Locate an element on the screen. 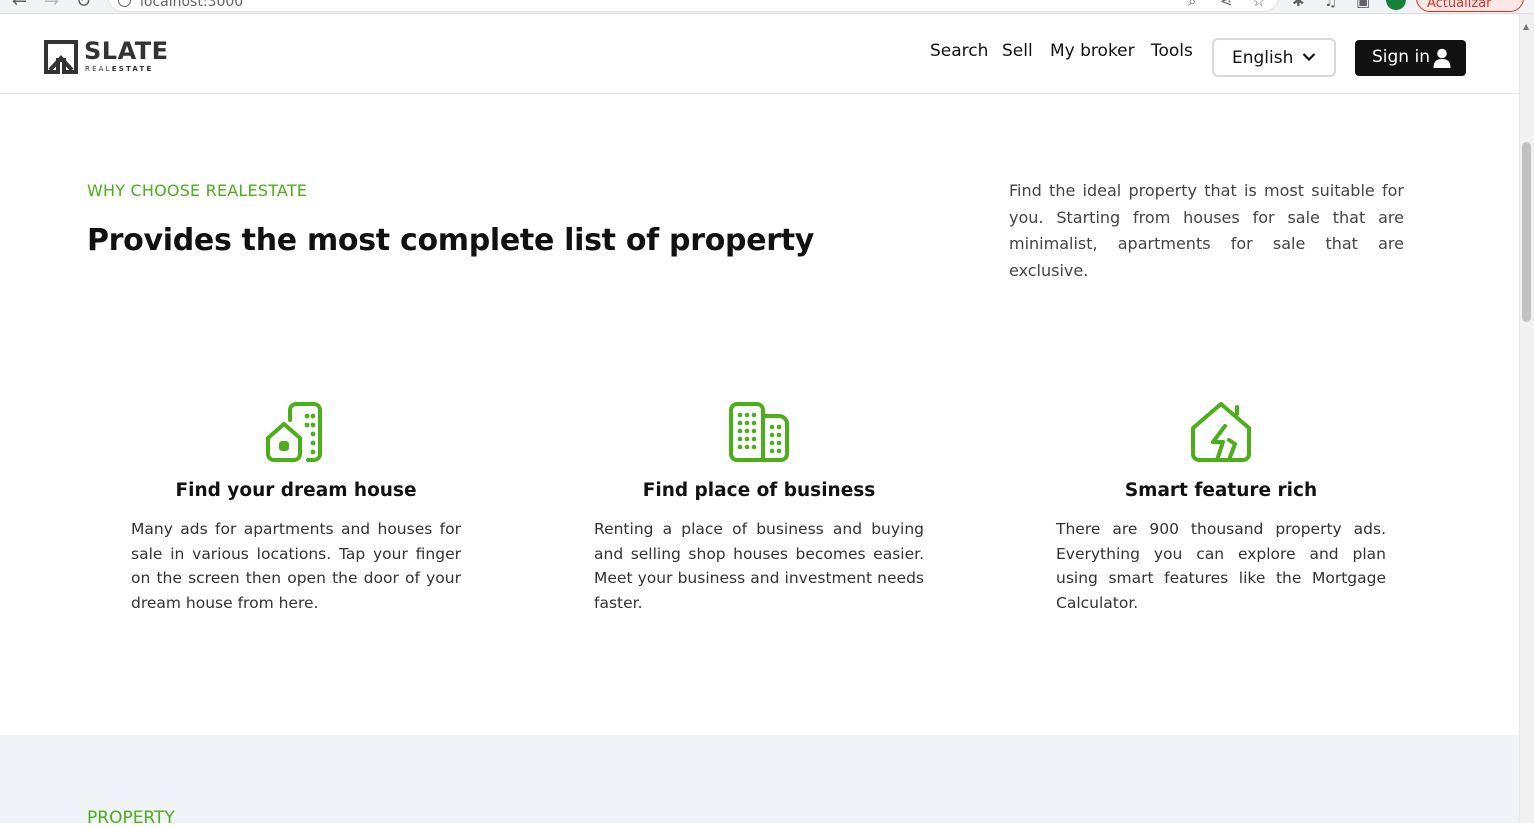  address-bar is located at coordinates (693, 6).